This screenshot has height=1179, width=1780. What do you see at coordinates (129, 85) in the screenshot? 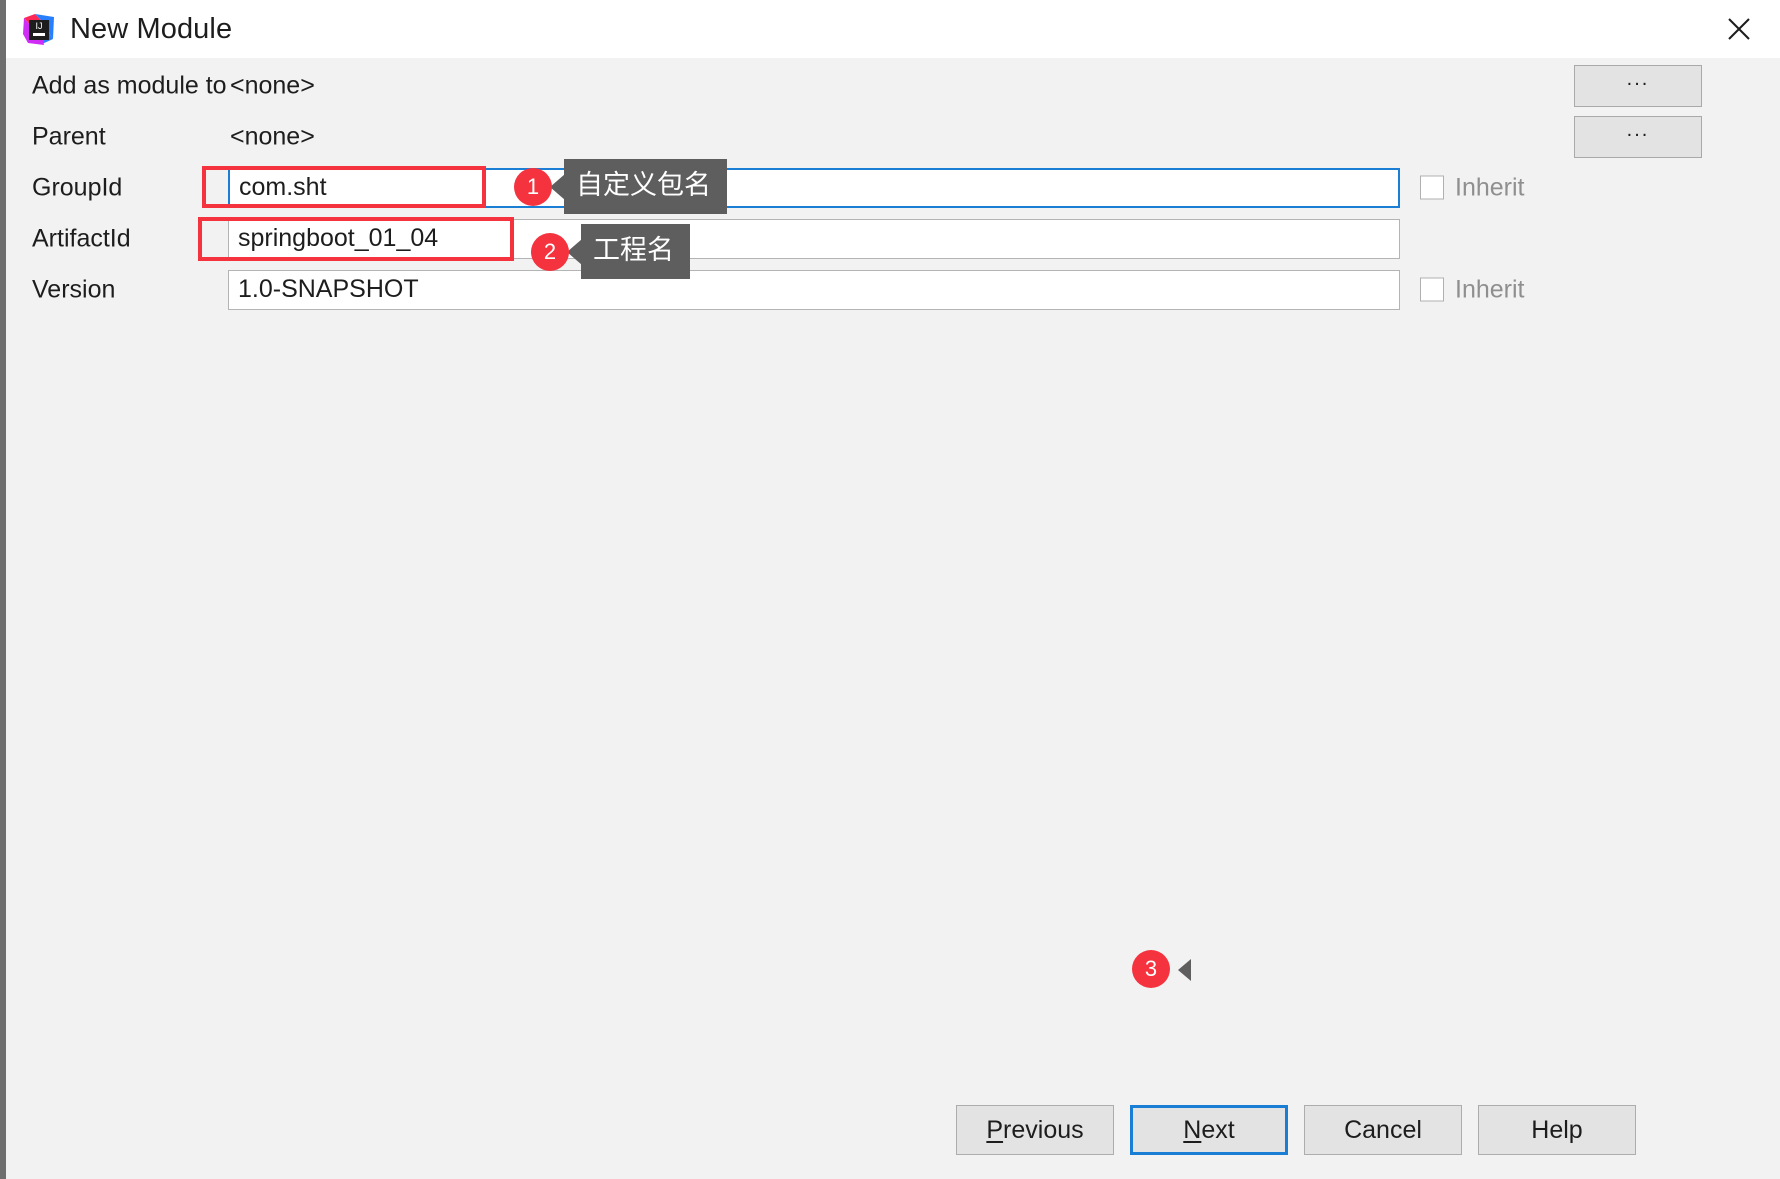
I see `label-add-as-module-to: Add as module to` at bounding box center [129, 85].